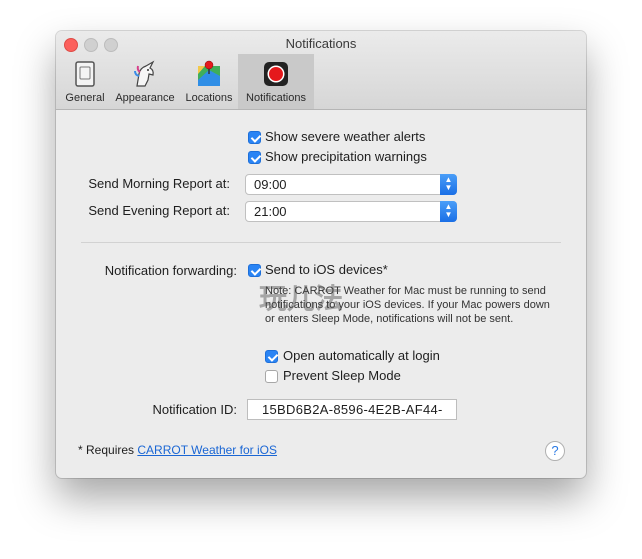 The height and width of the screenshot is (559, 642). What do you see at coordinates (271, 376) in the screenshot?
I see `prevent-sleep-checkbox` at bounding box center [271, 376].